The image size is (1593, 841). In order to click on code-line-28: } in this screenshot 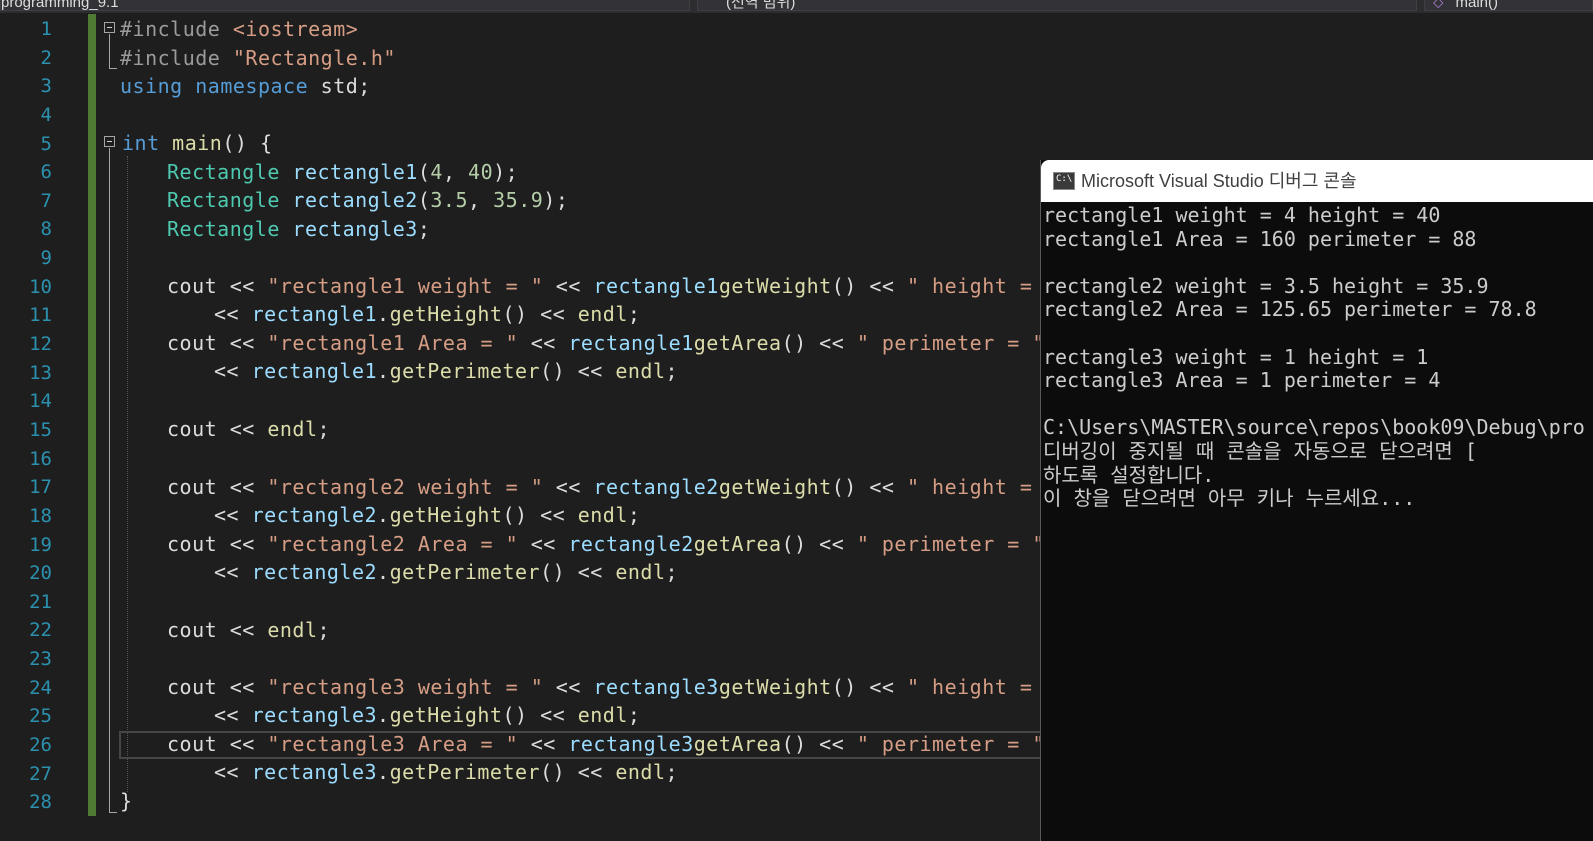, I will do `click(126, 801)`.